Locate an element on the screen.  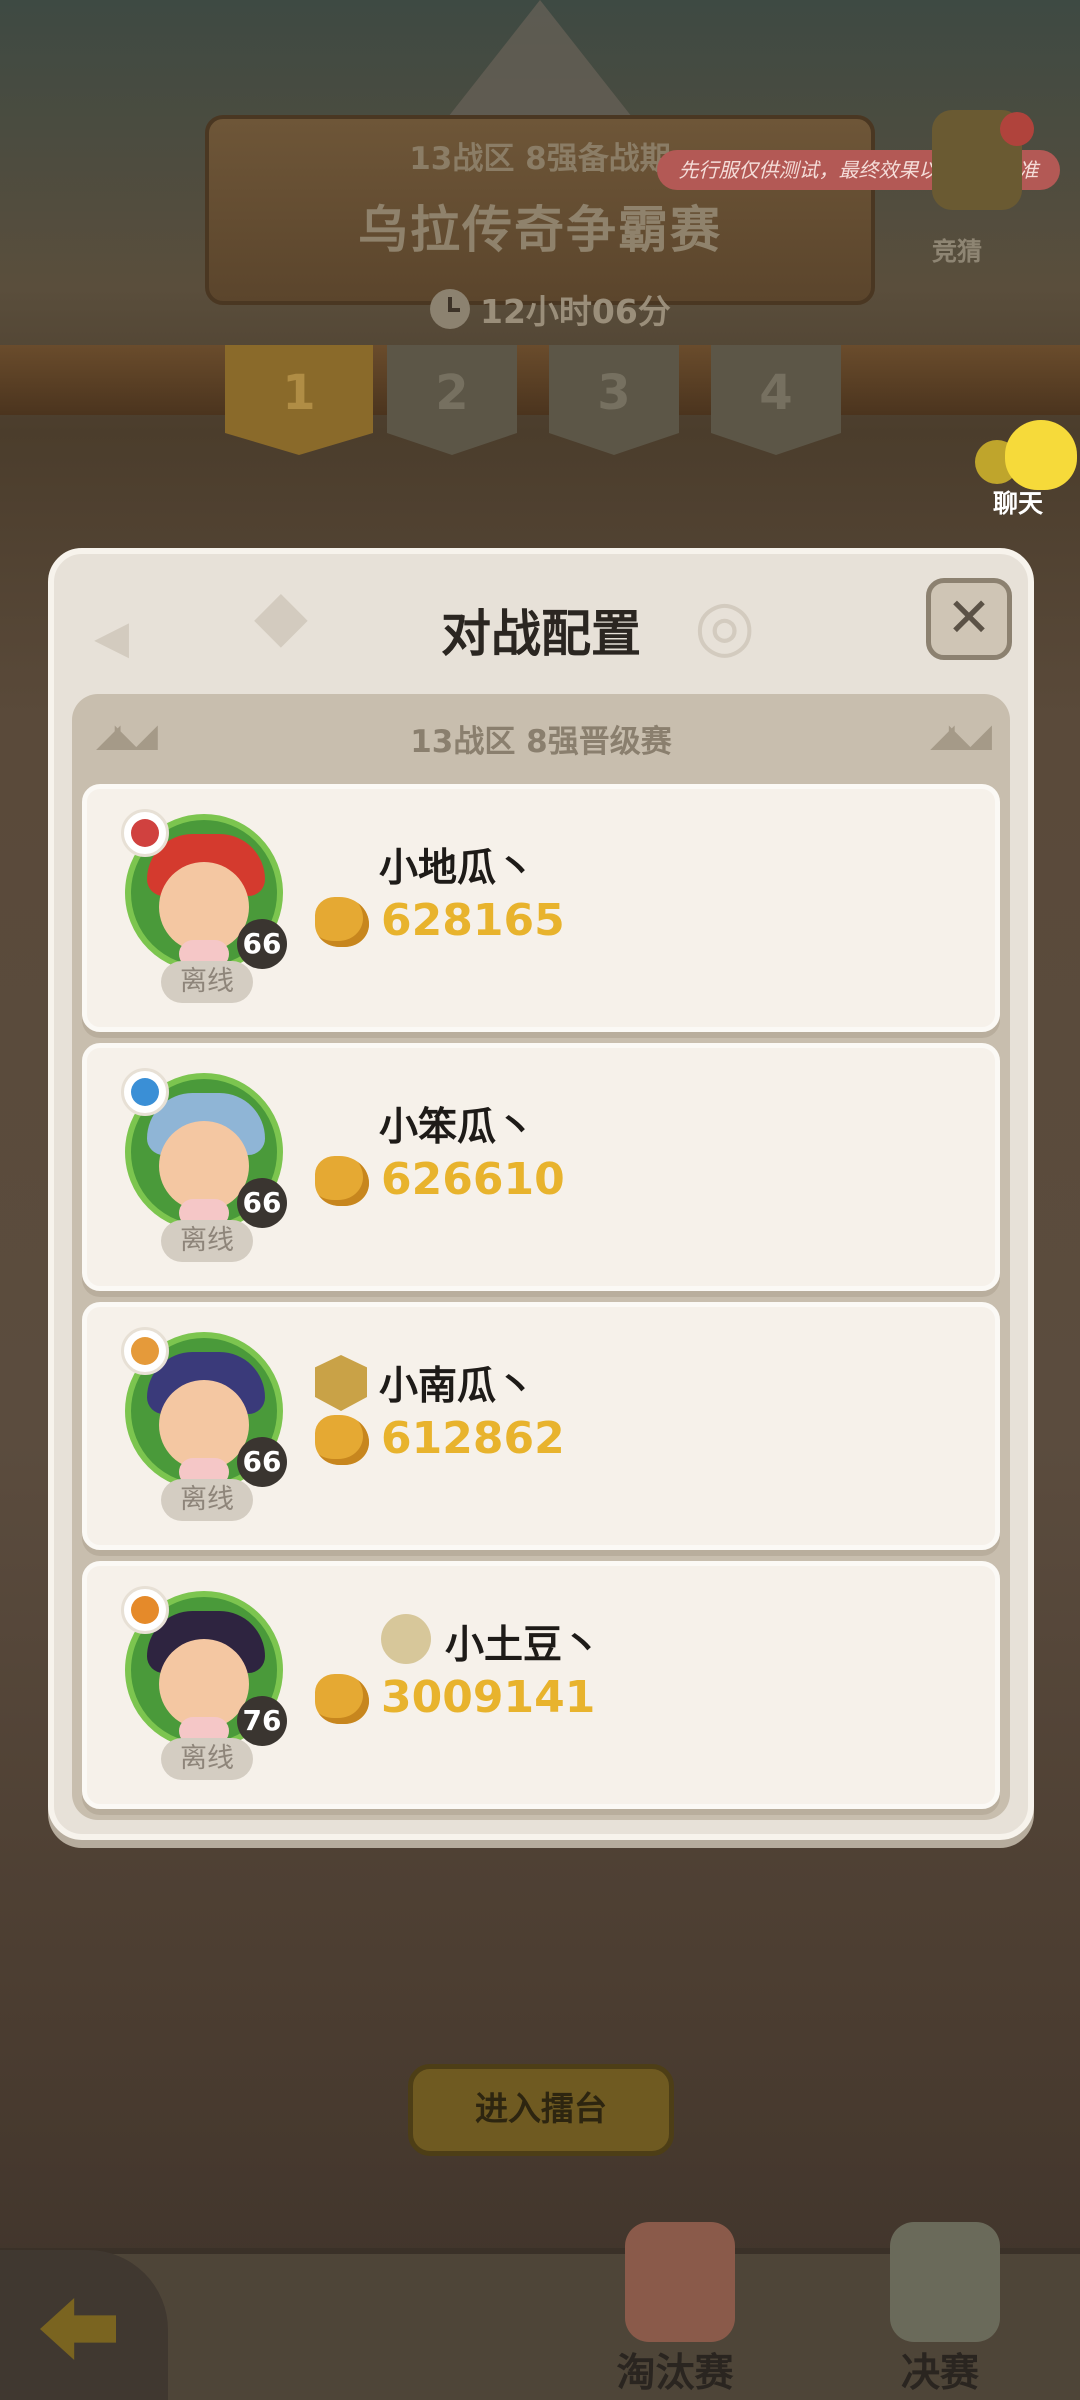
combat-power: 626610 is located at coordinates (473, 1179).